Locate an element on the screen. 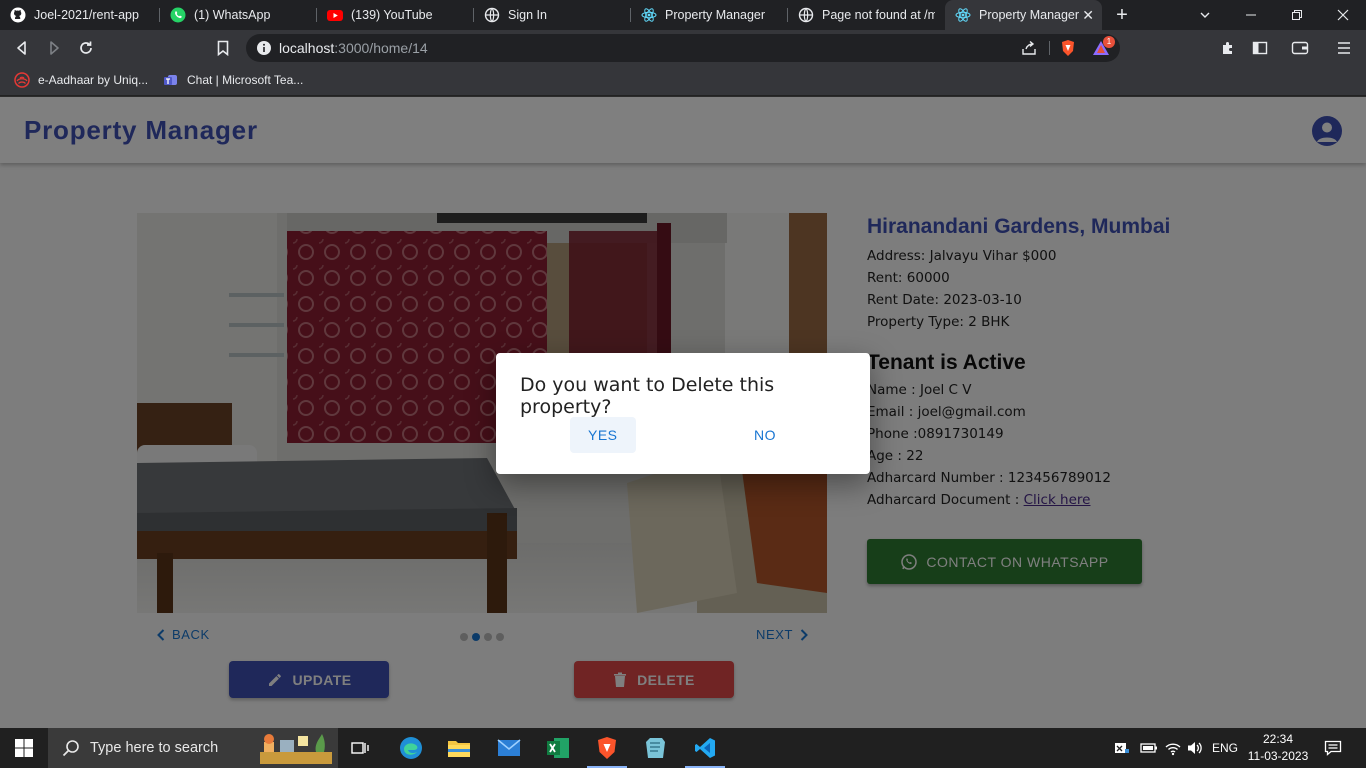  menu-icon is located at coordinates (1344, 48).